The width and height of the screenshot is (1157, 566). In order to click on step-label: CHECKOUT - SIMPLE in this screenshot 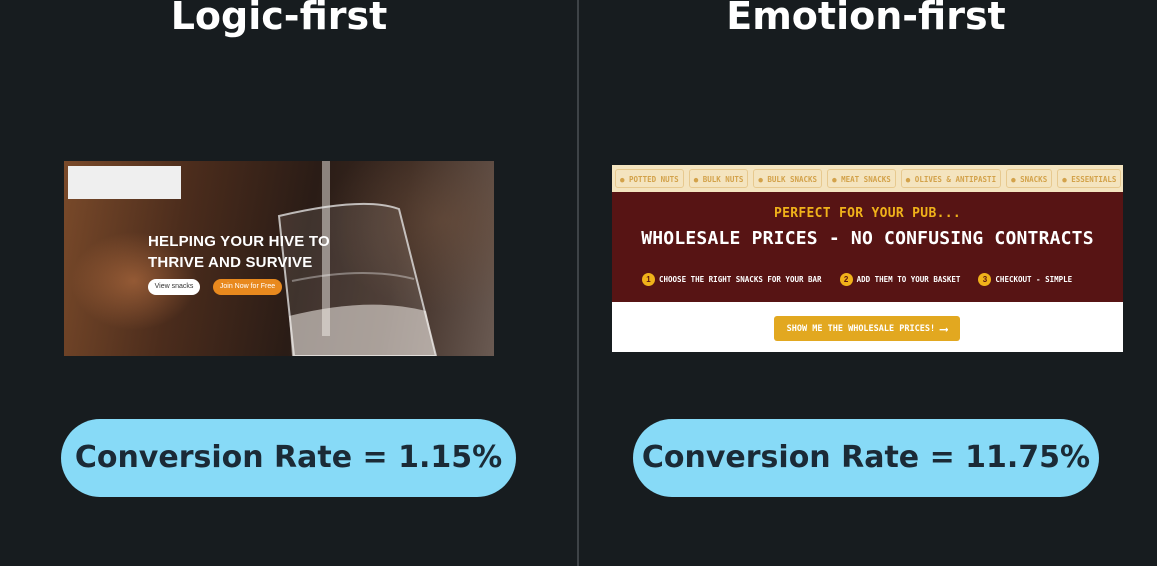, I will do `click(1034, 279)`.